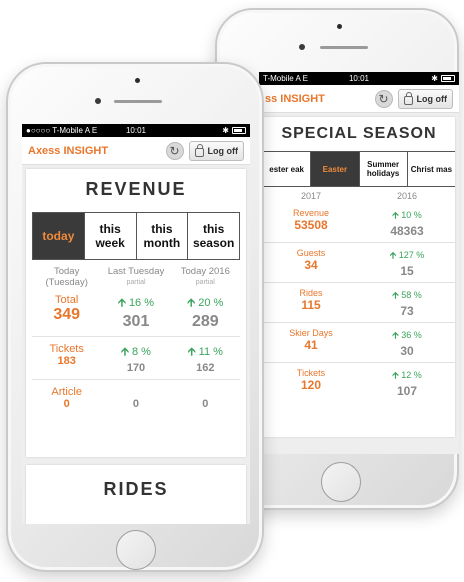 Image resolution: width=464 pixels, height=582 pixels. What do you see at coordinates (66, 277) in the screenshot?
I see `column-header: Today (Tuesday)` at bounding box center [66, 277].